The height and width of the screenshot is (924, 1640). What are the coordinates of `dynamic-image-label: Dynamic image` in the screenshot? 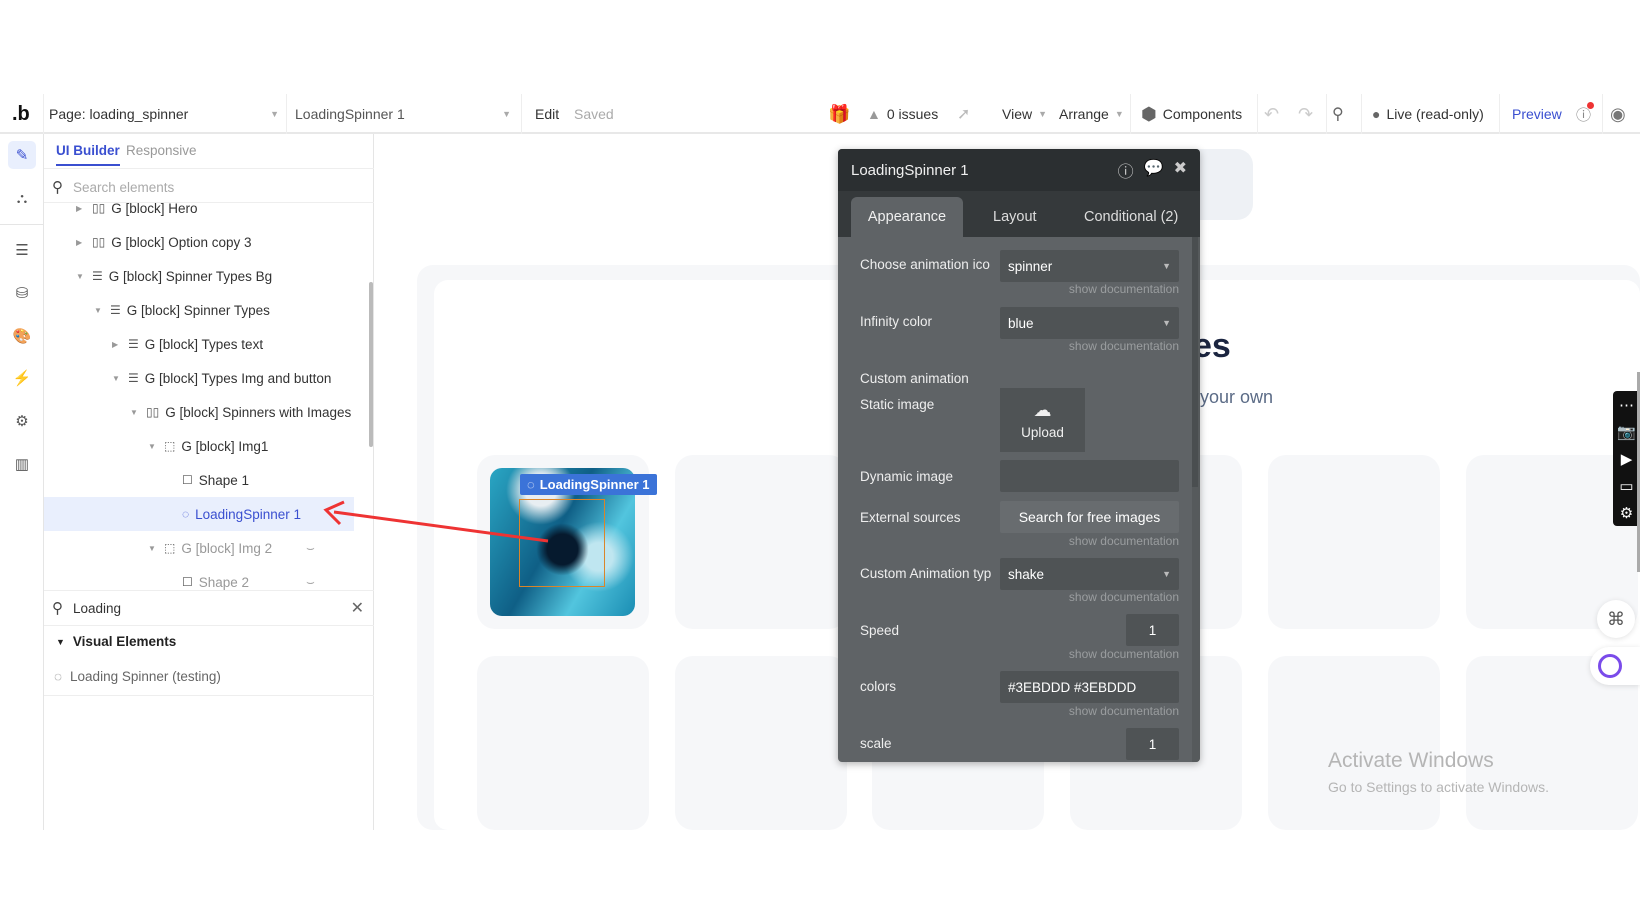 It's located at (907, 476).